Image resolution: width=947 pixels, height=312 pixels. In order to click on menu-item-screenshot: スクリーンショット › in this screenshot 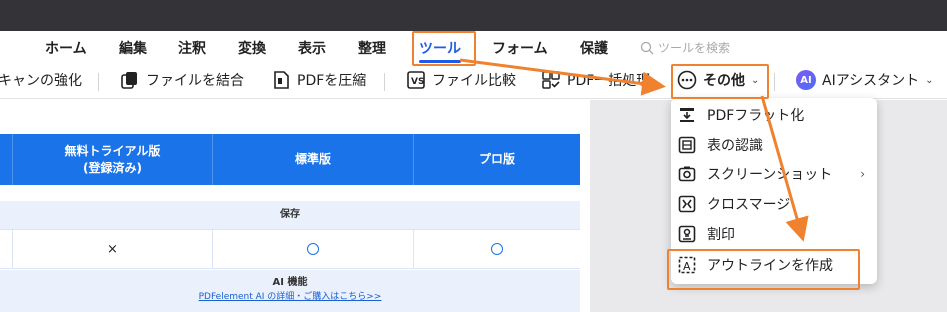, I will do `click(775, 174)`.